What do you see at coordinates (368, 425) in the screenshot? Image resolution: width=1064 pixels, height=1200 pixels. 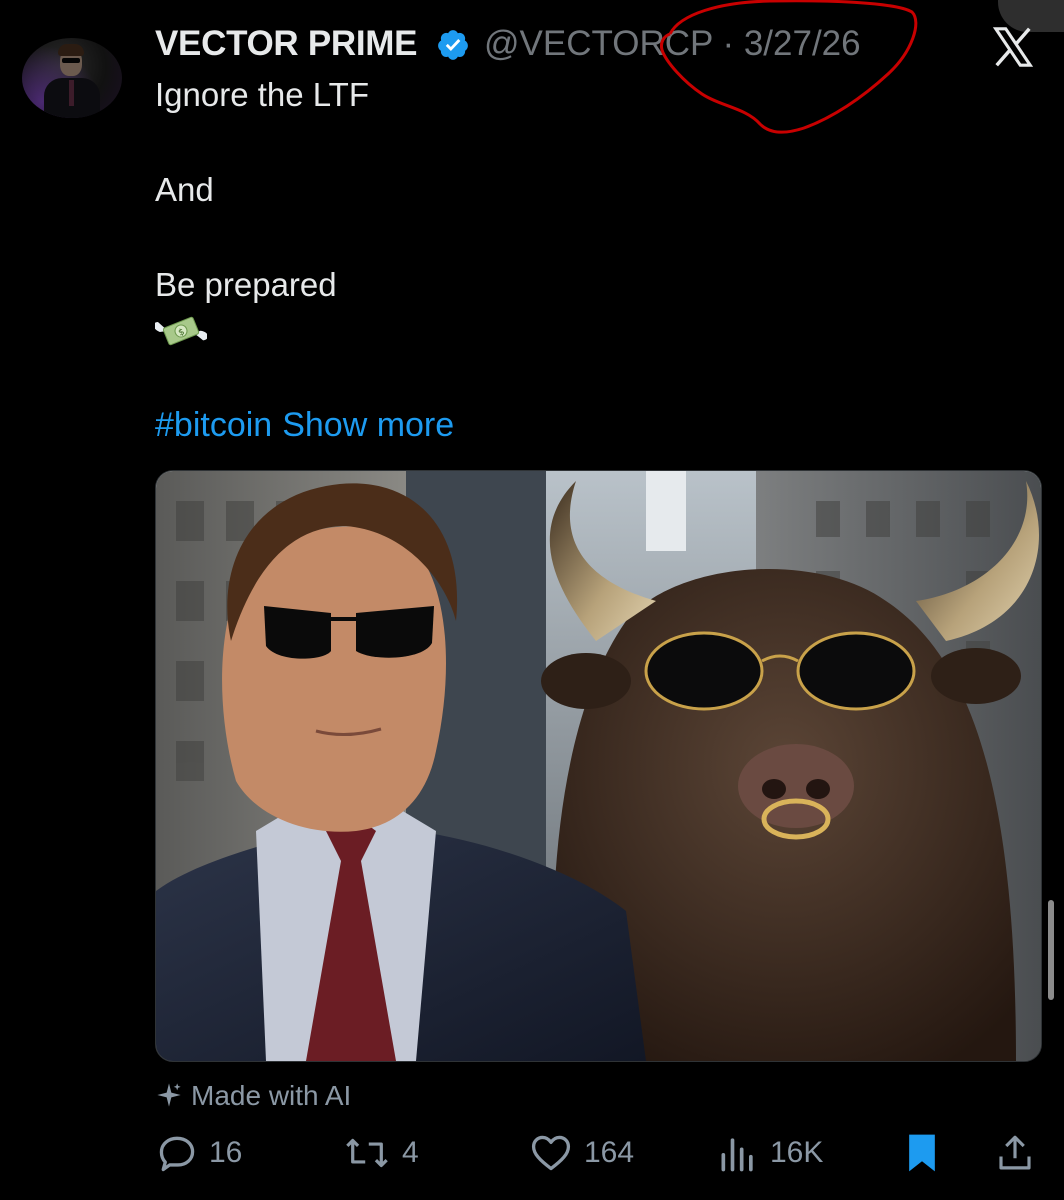 I see `show-more-link: Show more` at bounding box center [368, 425].